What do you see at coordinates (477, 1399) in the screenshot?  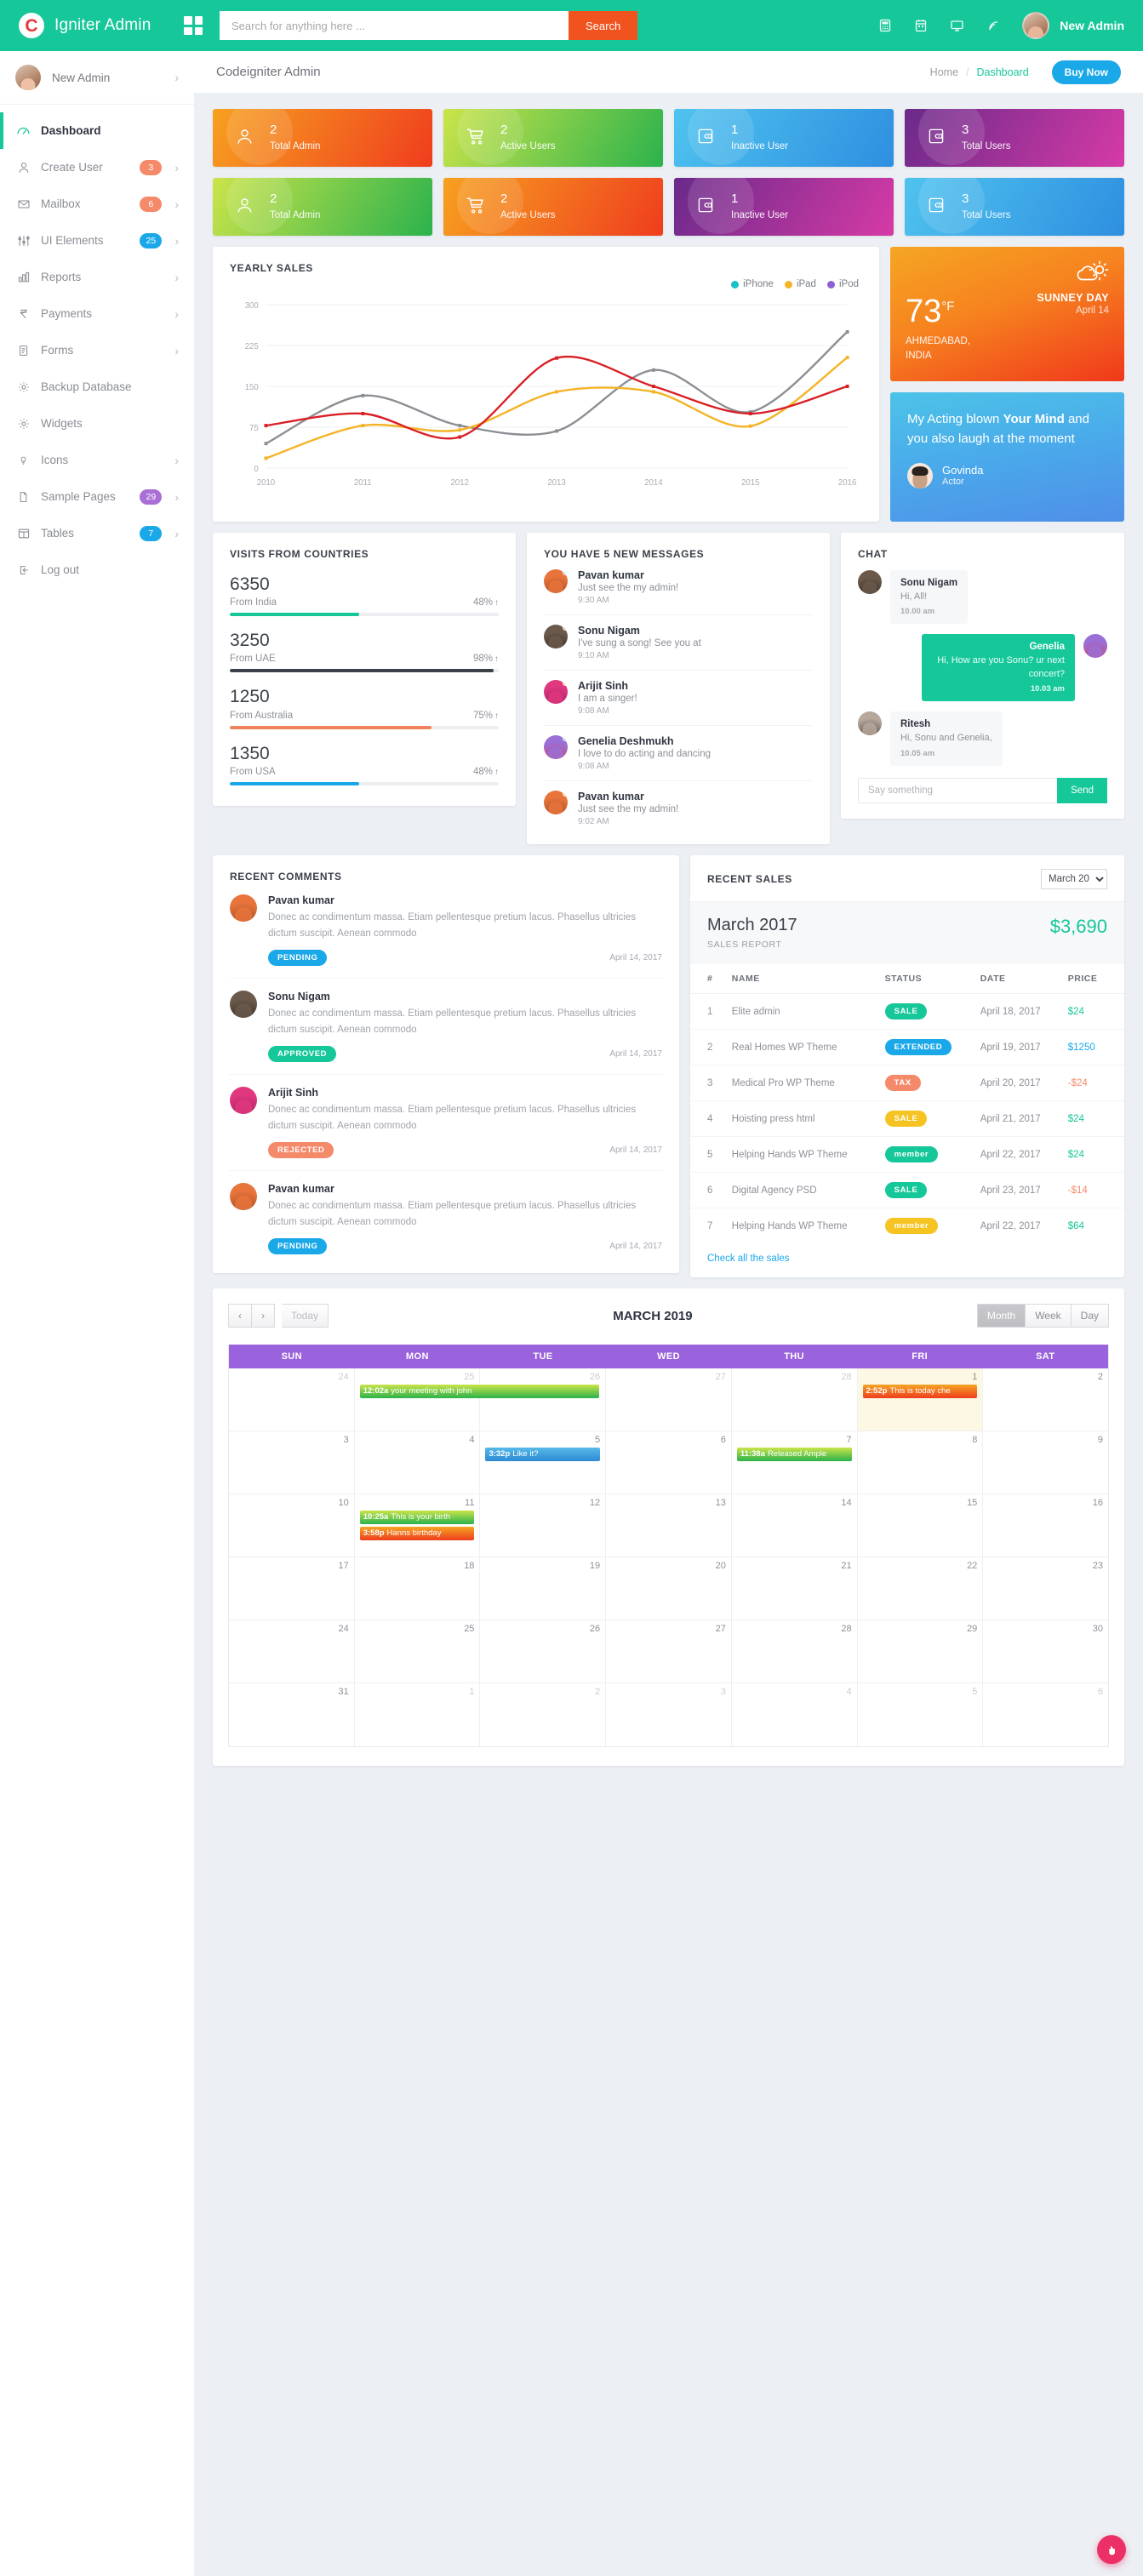 I see `calendar-day-cell: 25 12:02a your meeting with john` at bounding box center [477, 1399].